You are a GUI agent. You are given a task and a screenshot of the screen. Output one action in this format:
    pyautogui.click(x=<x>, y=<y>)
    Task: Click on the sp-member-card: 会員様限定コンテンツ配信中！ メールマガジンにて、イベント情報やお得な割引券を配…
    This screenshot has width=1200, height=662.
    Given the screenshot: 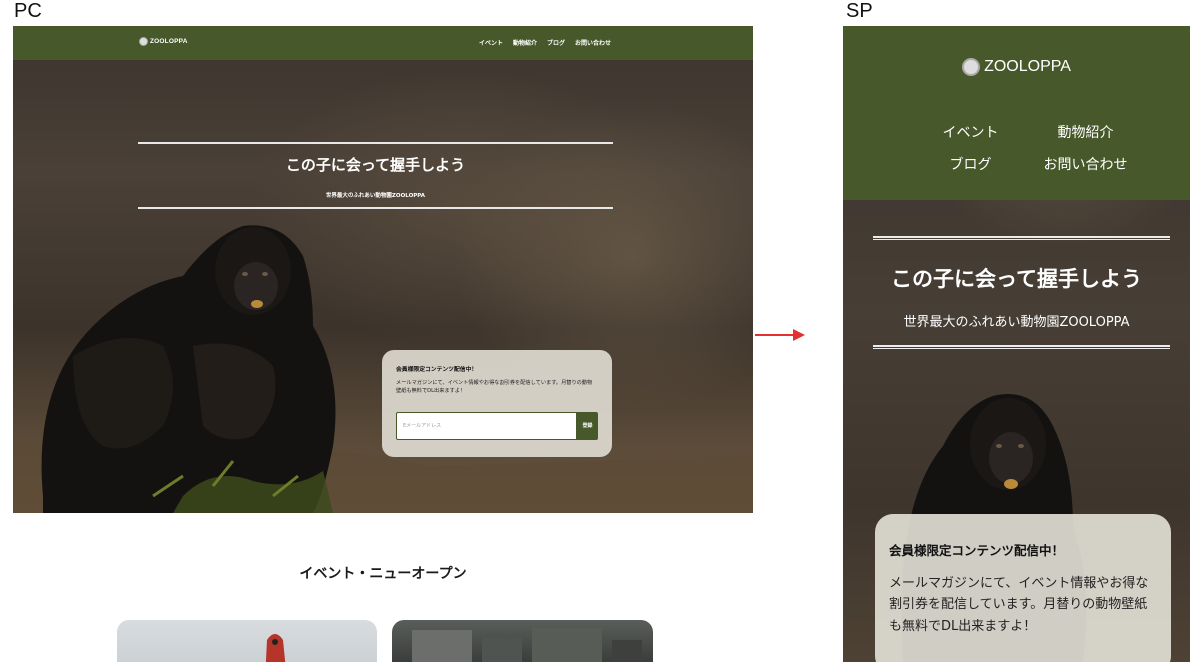 What is the action you would take?
    pyautogui.click(x=1023, y=588)
    